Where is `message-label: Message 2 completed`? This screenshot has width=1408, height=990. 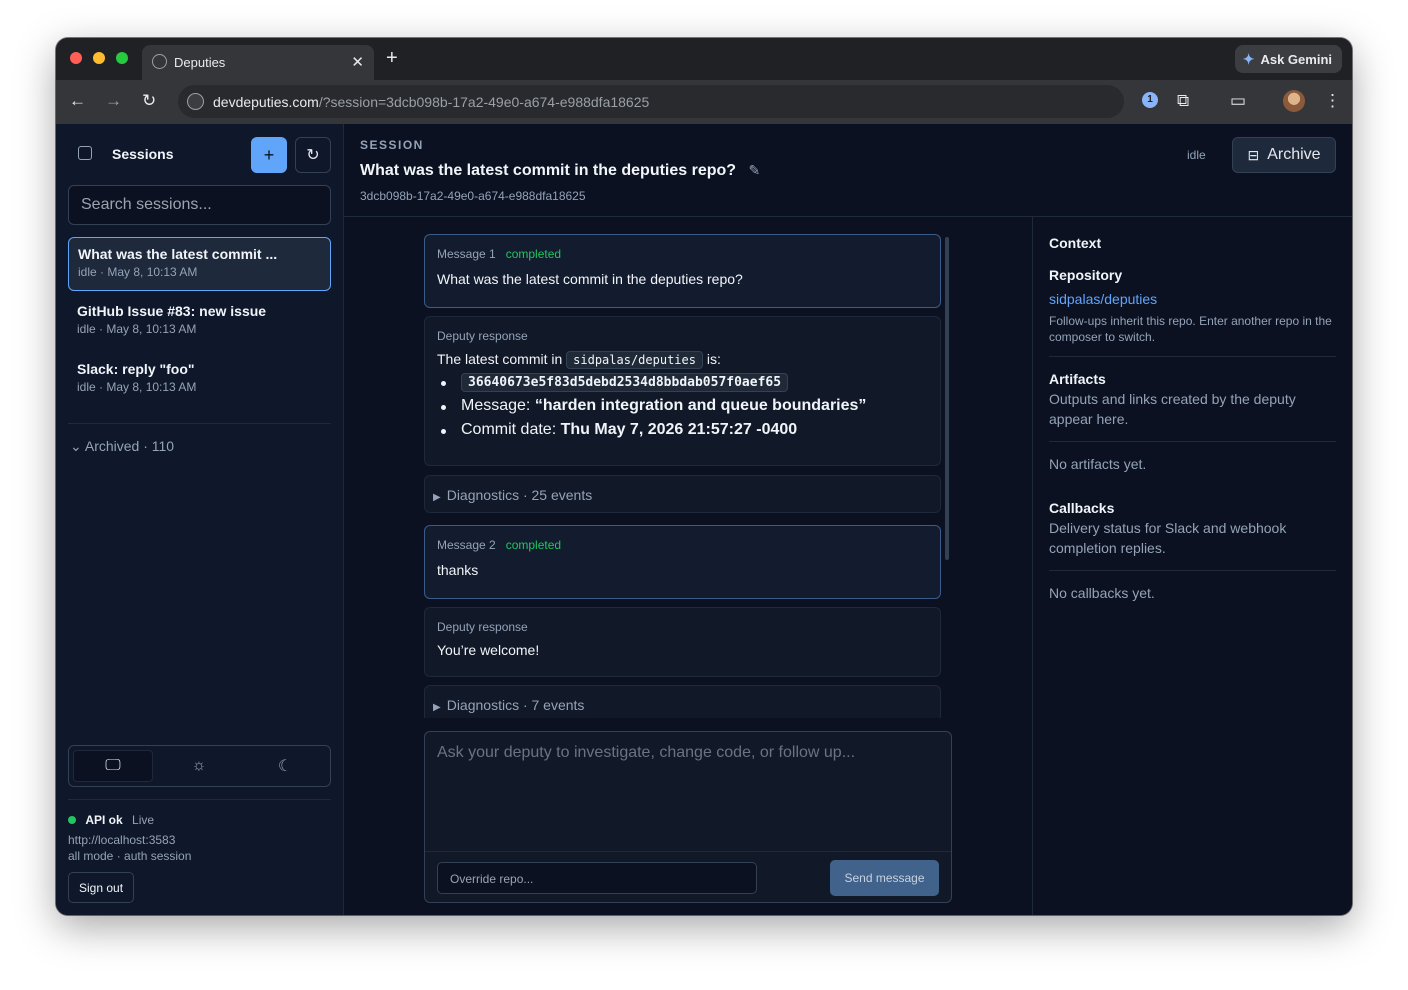
message-label: Message 2 completed is located at coordinates (499, 545).